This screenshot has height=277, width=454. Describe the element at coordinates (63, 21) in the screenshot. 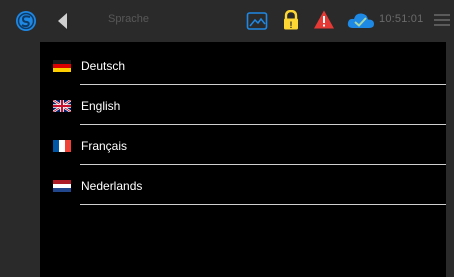

I see `back-arrow-icon` at that location.